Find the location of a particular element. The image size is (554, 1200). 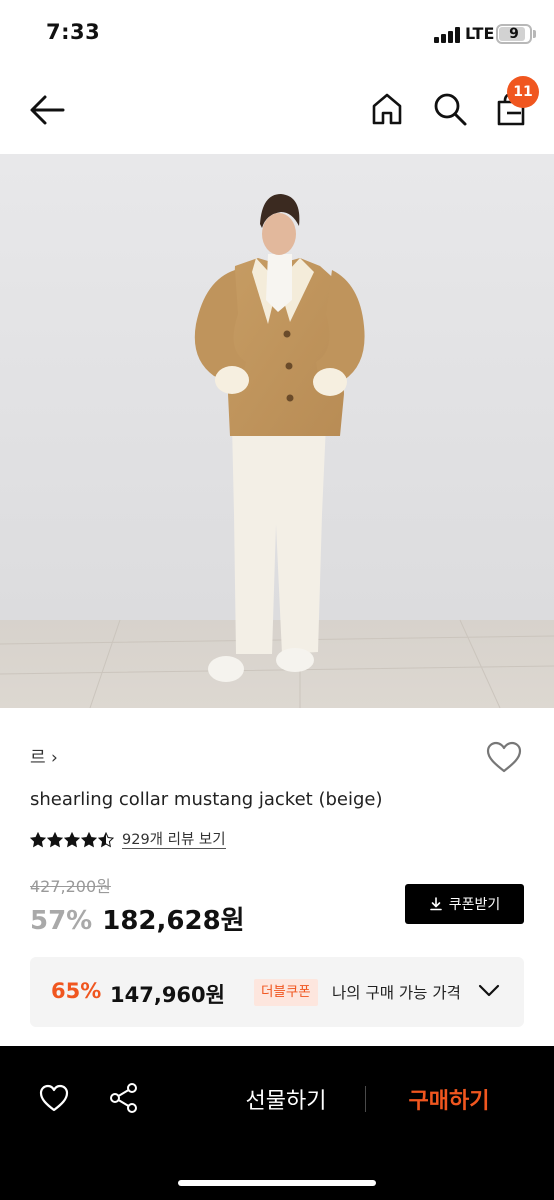

home-indicator is located at coordinates (277, 1183).